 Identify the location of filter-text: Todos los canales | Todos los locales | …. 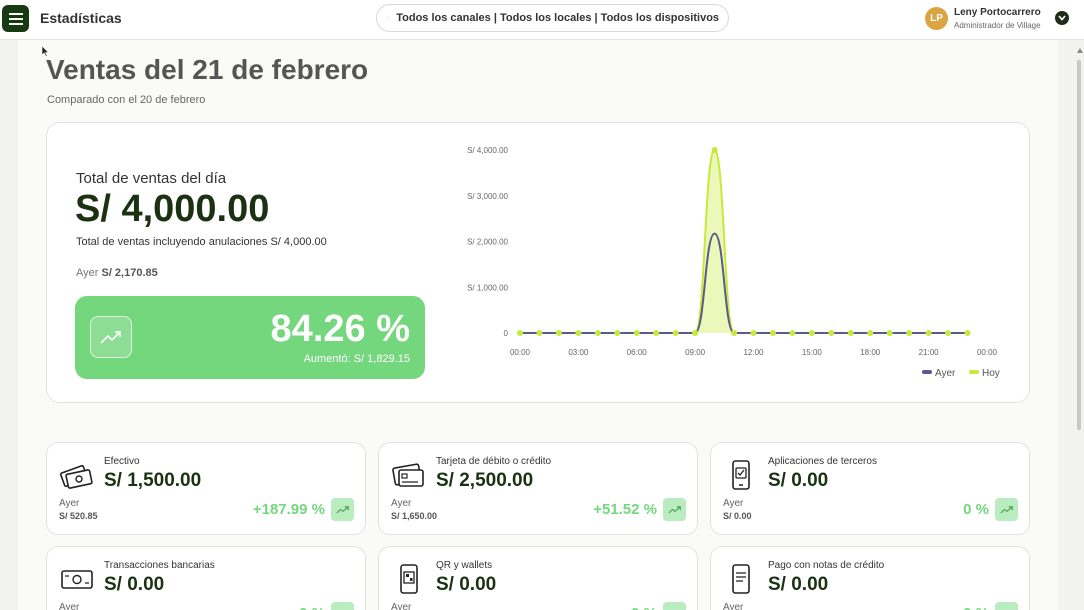
(558, 18).